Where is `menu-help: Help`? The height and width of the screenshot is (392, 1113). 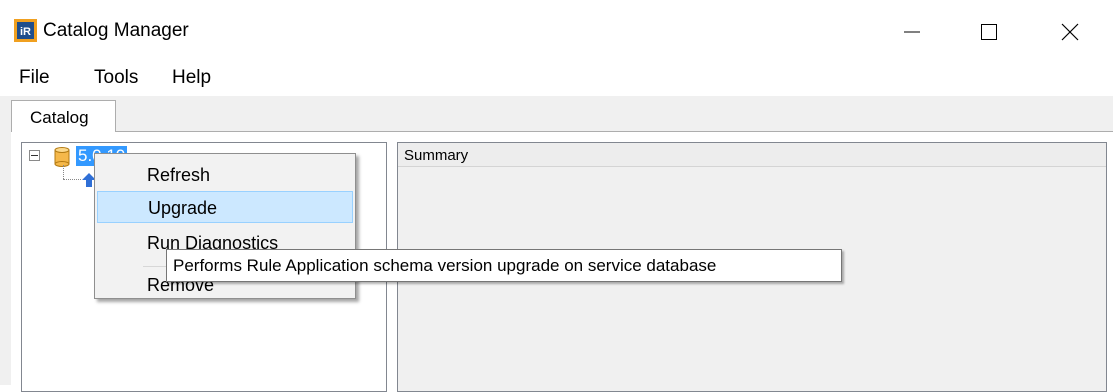 menu-help: Help is located at coordinates (191, 78).